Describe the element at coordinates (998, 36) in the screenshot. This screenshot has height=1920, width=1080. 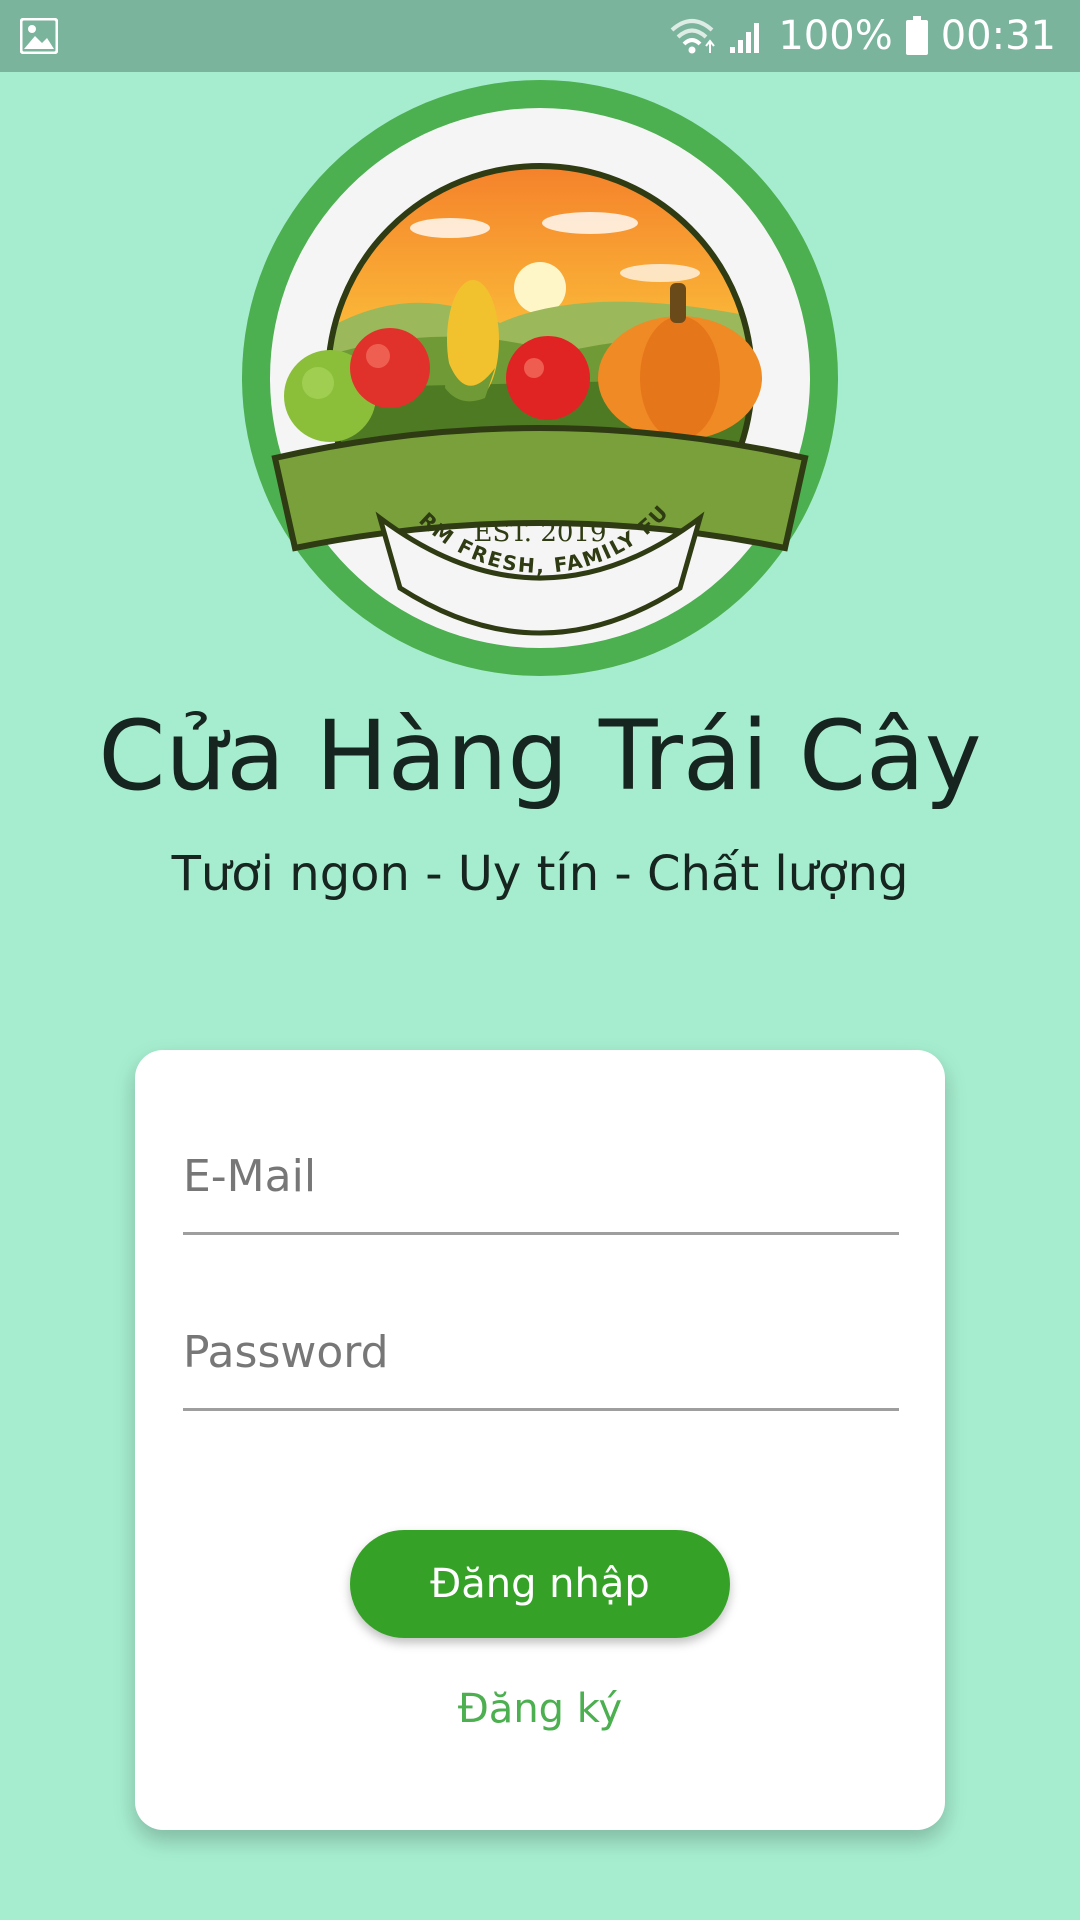
I see `clock-time: 00:31` at that location.